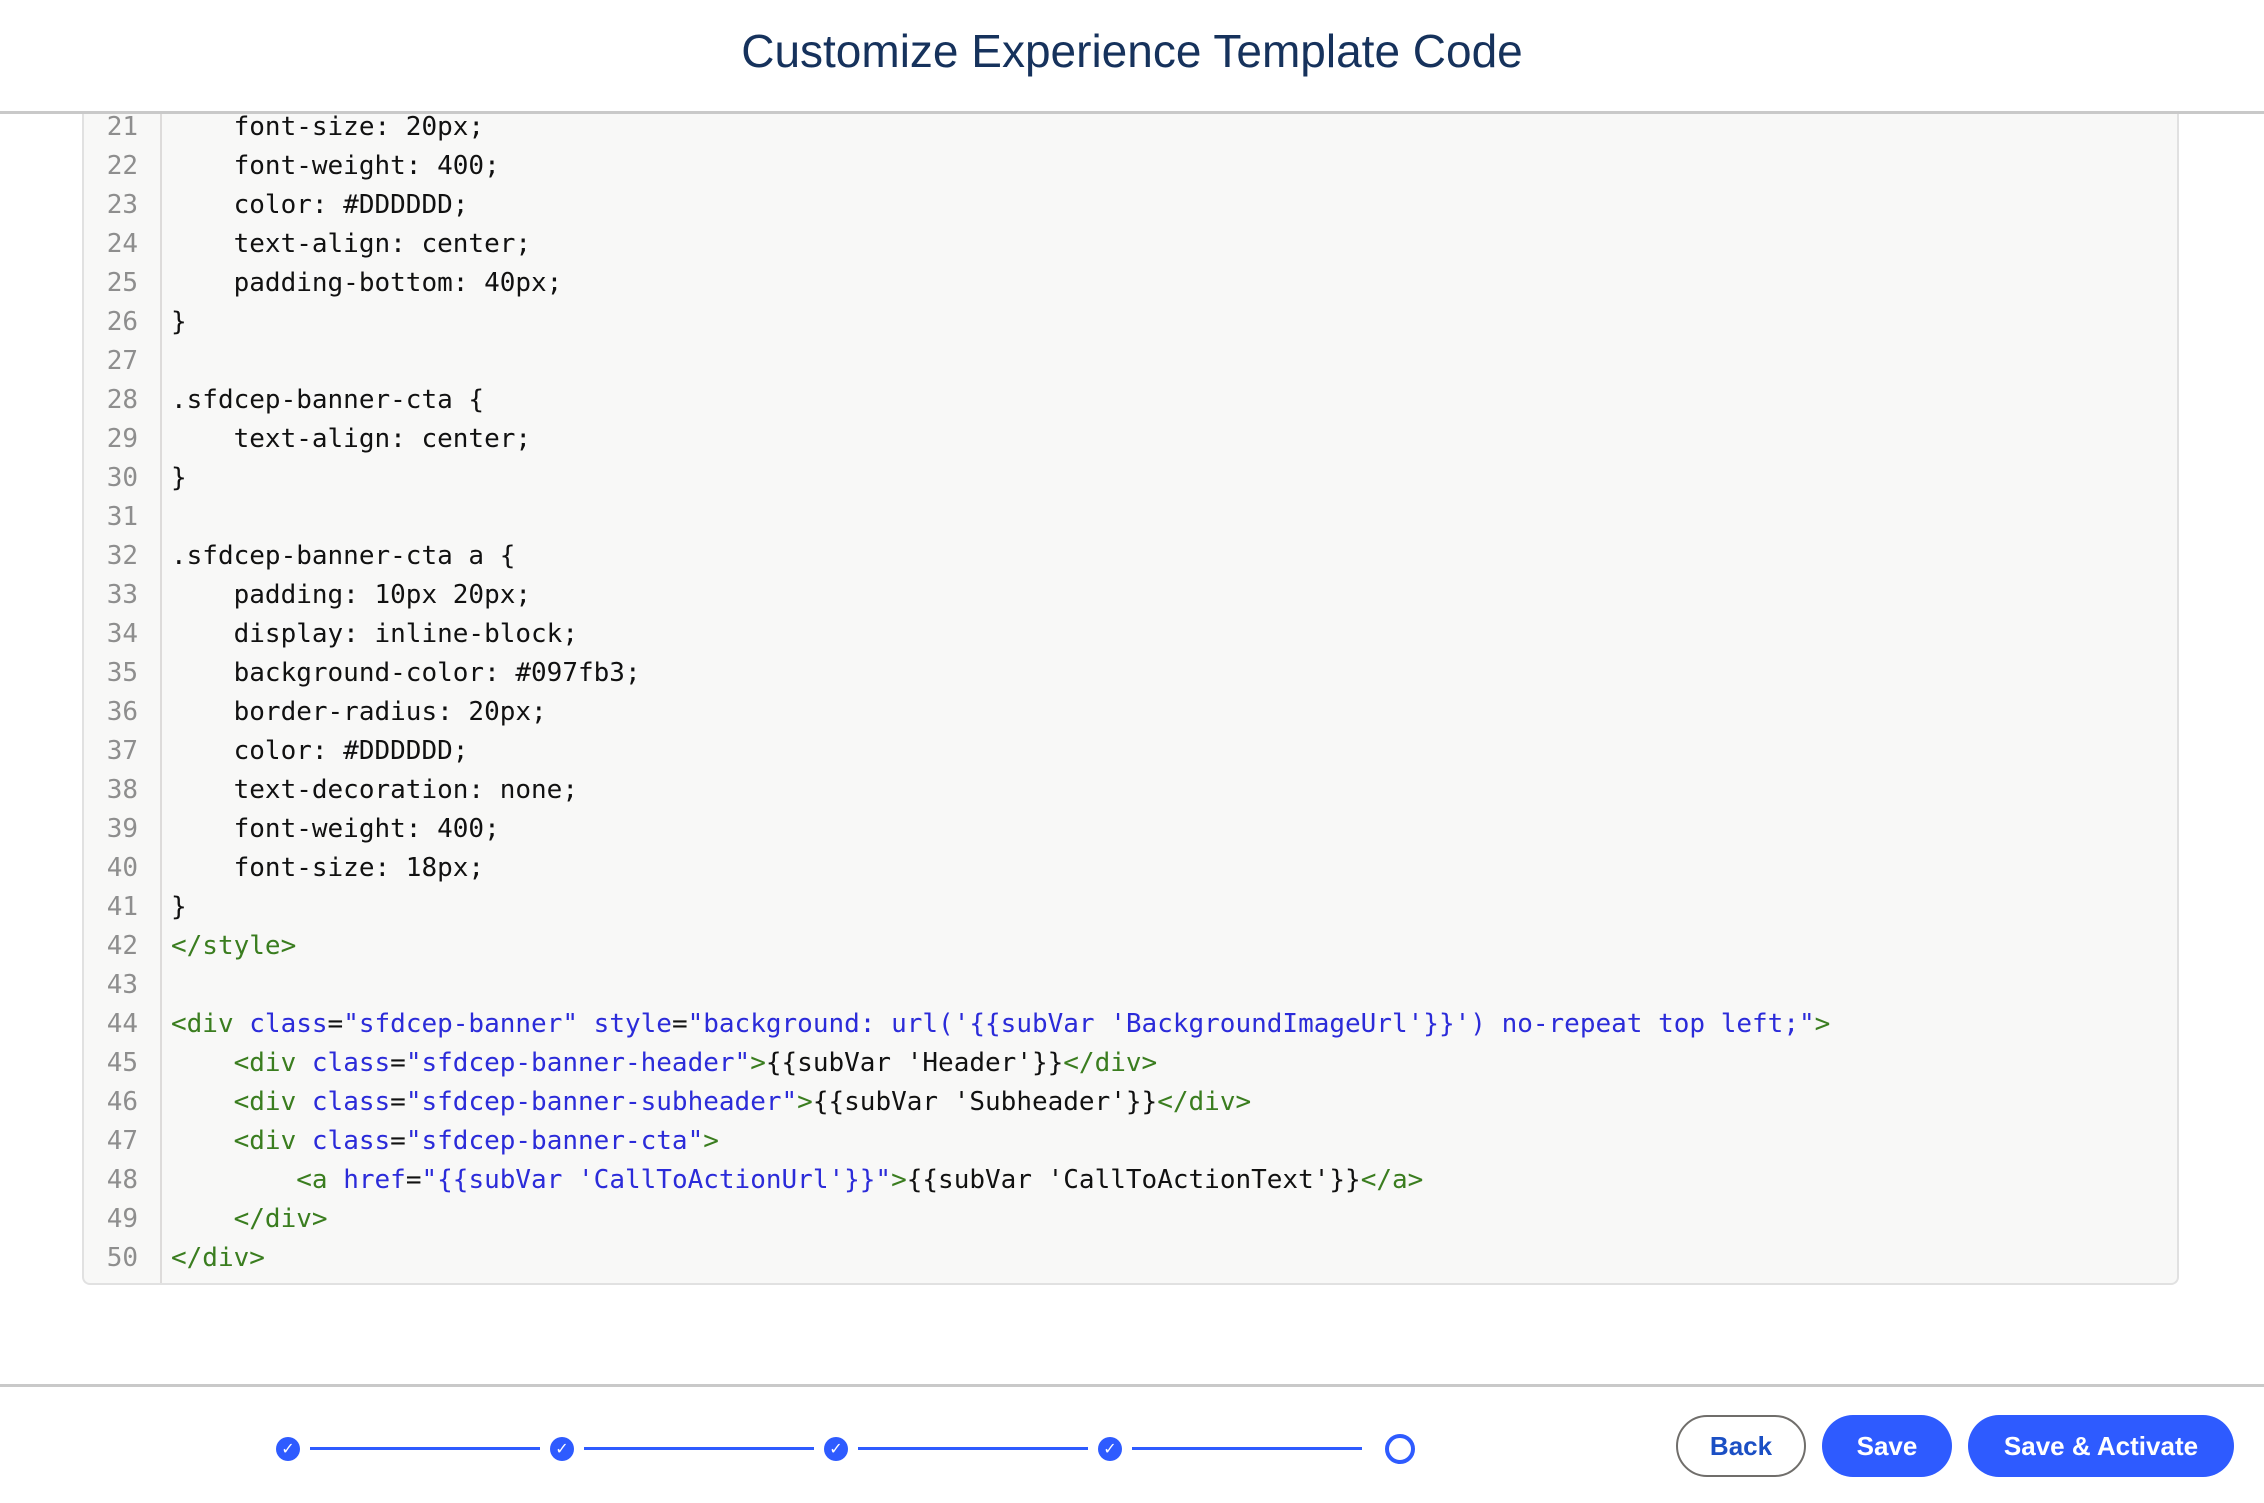 This screenshot has width=2264, height=1503. What do you see at coordinates (122, 829) in the screenshot?
I see `line-number: 39` at bounding box center [122, 829].